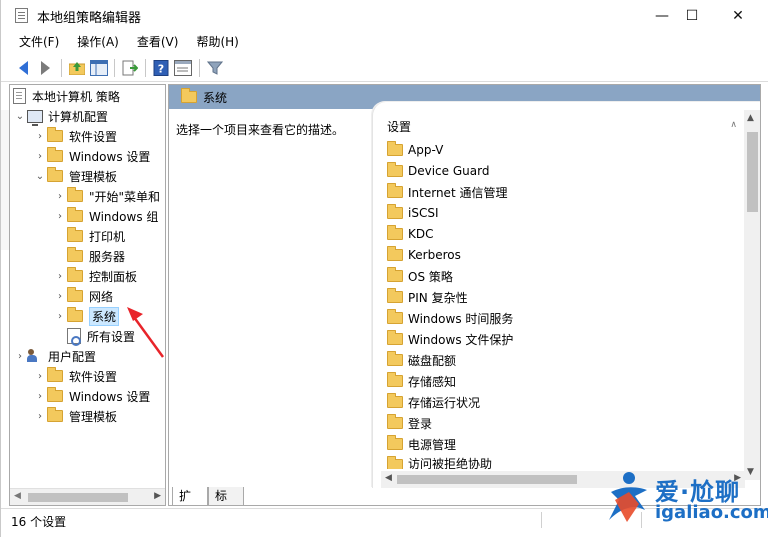 Image resolution: width=768 pixels, height=537 pixels. I want to click on tree-item-label: 打印机, so click(107, 236).